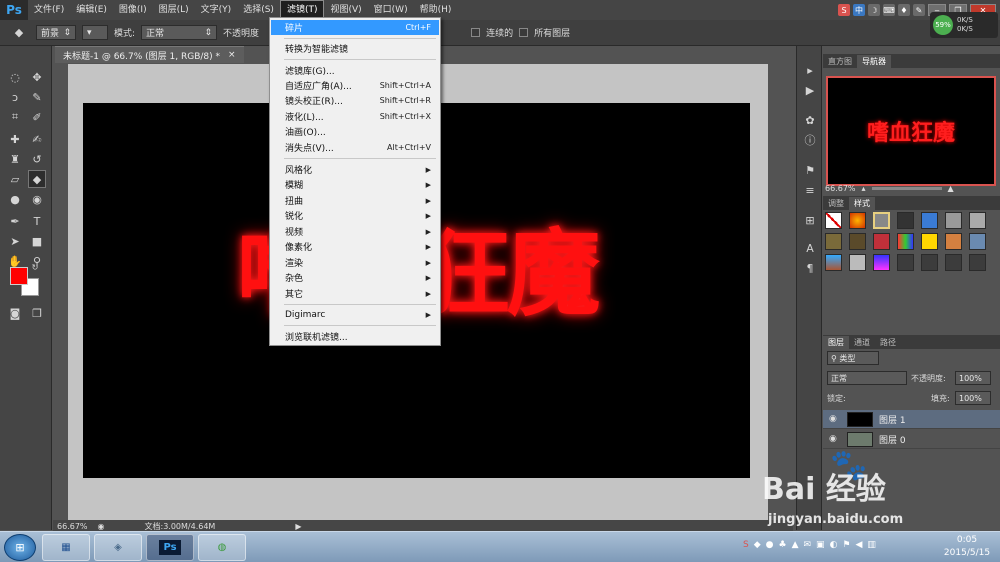  What do you see at coordinates (355, 116) in the screenshot?
I see `menu-item-liquify: 液化(L)... Shift+Ctrl+X` at bounding box center [355, 116].